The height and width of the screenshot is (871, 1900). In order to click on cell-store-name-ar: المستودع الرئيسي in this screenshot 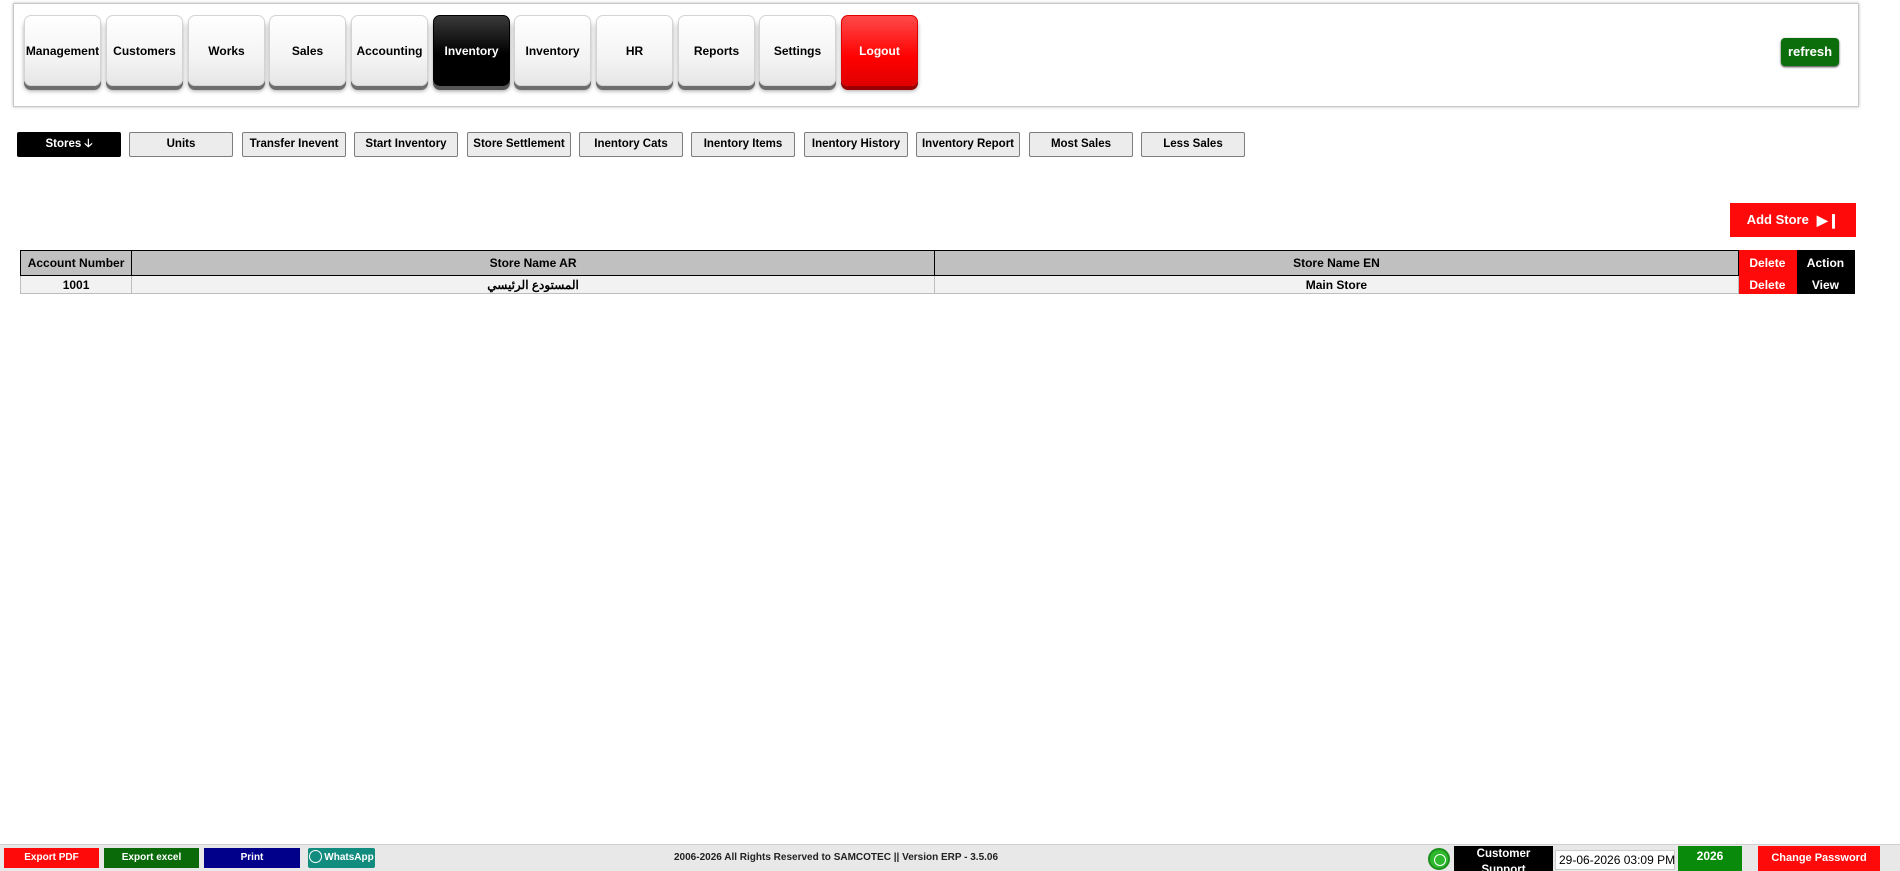, I will do `click(533, 284)`.